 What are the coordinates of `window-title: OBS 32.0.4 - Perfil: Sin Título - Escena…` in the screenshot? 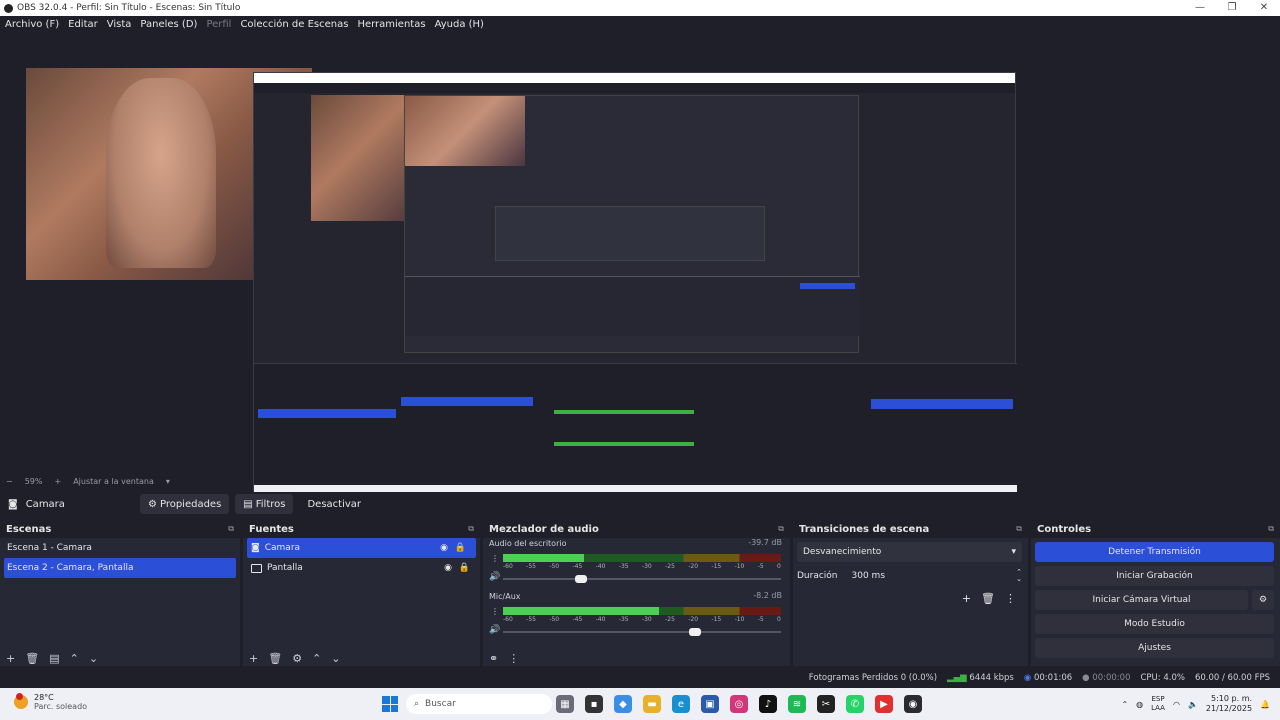 It's located at (129, 8).